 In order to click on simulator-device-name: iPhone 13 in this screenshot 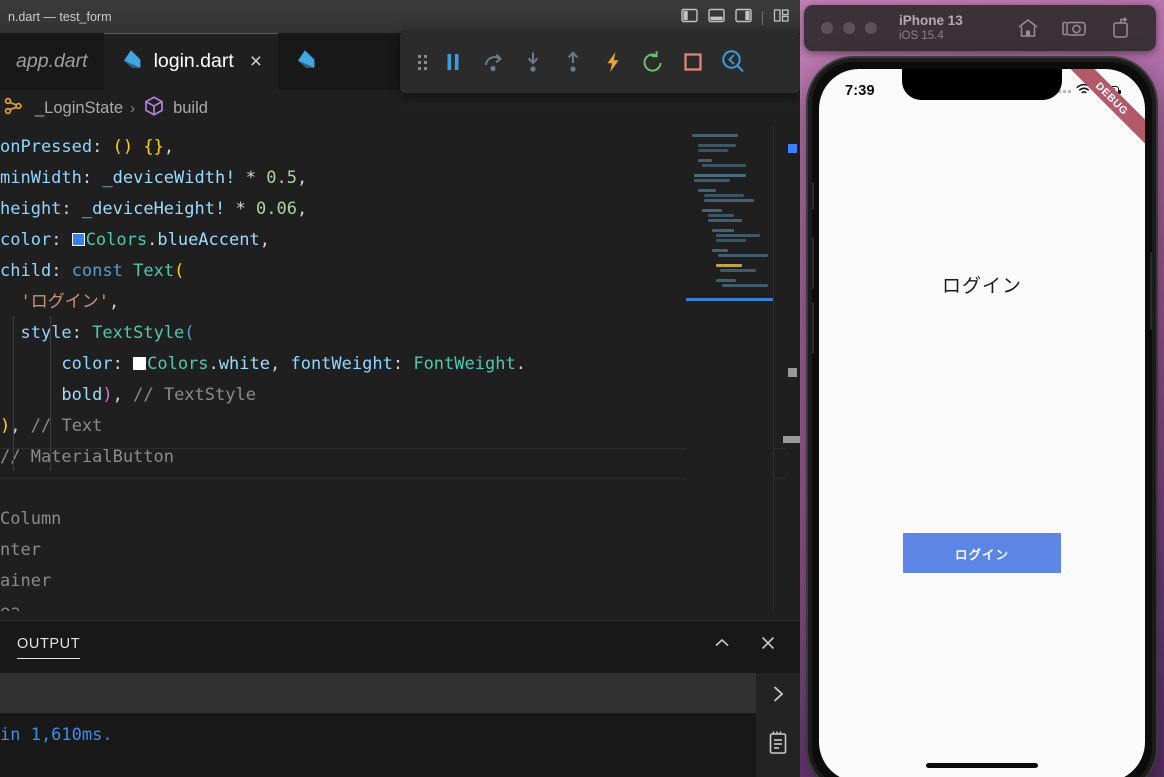, I will do `click(931, 20)`.